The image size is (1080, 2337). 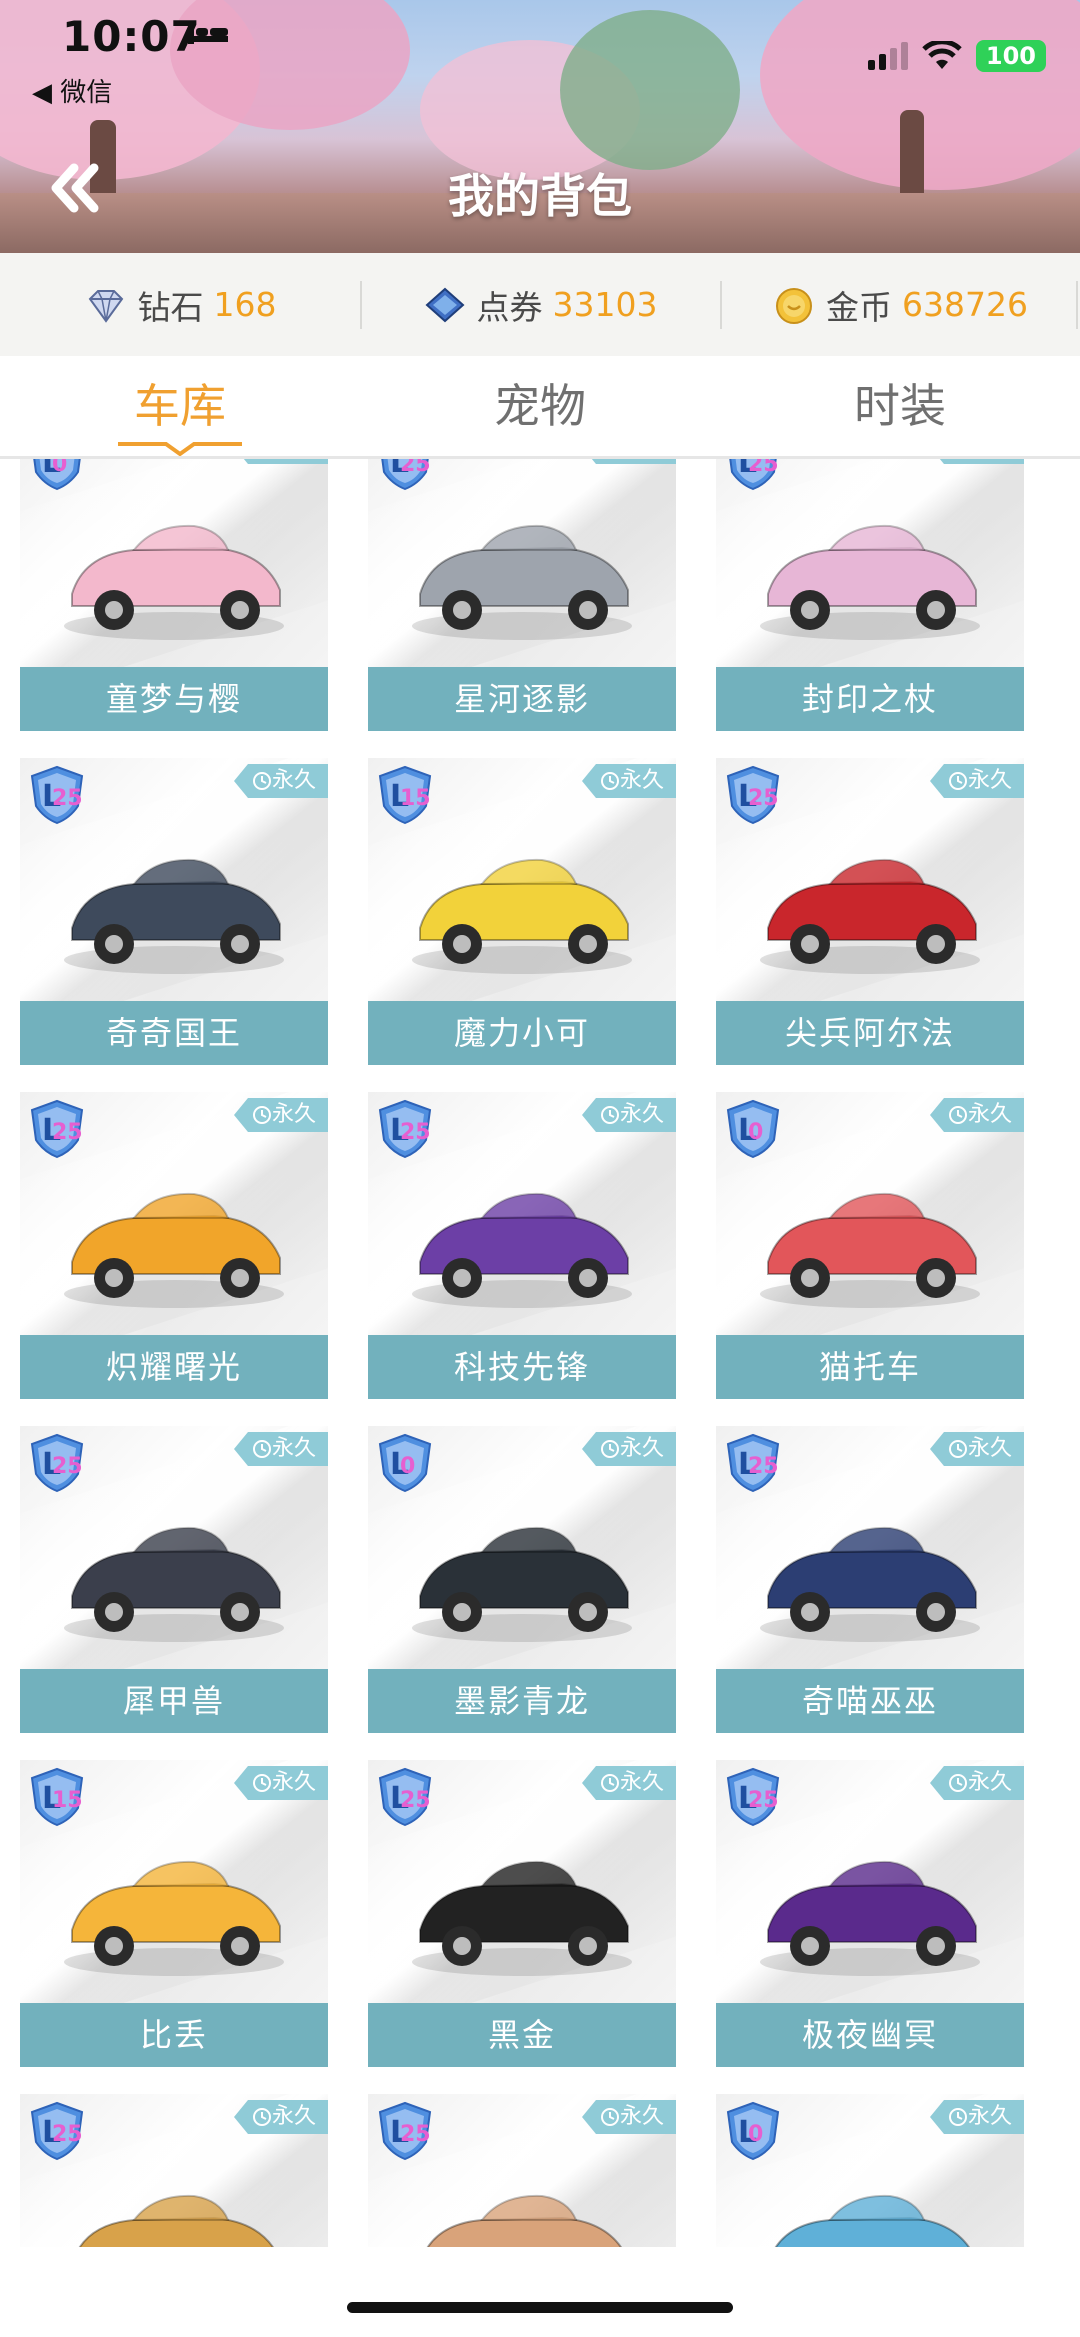 I want to click on vehicle-card: L 0 永久 墨影青龙, so click(x=522, y=1579).